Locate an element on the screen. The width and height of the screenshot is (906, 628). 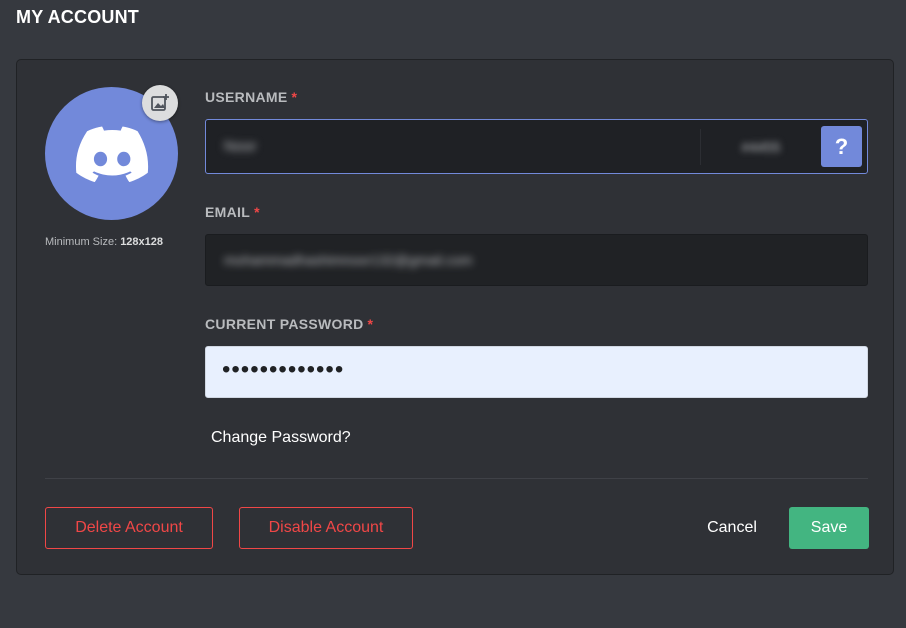
change-password-link: Change Password? is located at coordinates (281, 438).